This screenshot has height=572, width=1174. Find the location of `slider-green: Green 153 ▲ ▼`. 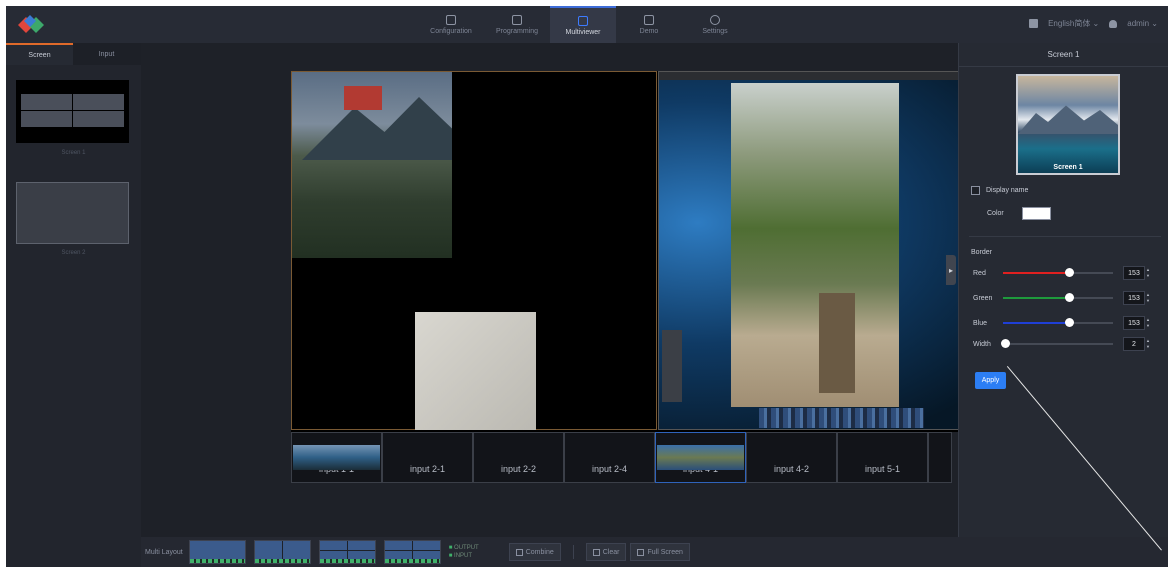

slider-green: Green 153 ▲ ▼ is located at coordinates (1068, 298).